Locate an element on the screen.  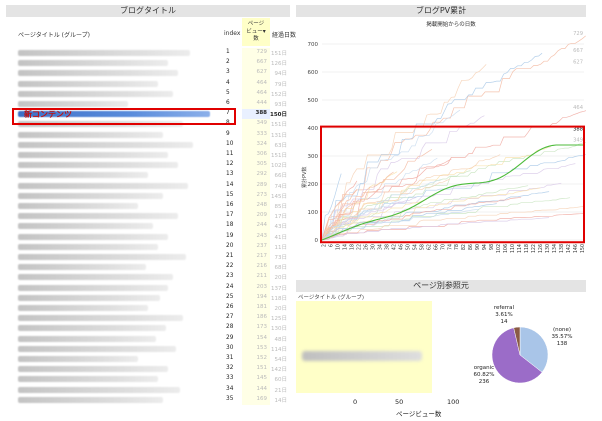
row-index: 22 is located at coordinates (230, 266).